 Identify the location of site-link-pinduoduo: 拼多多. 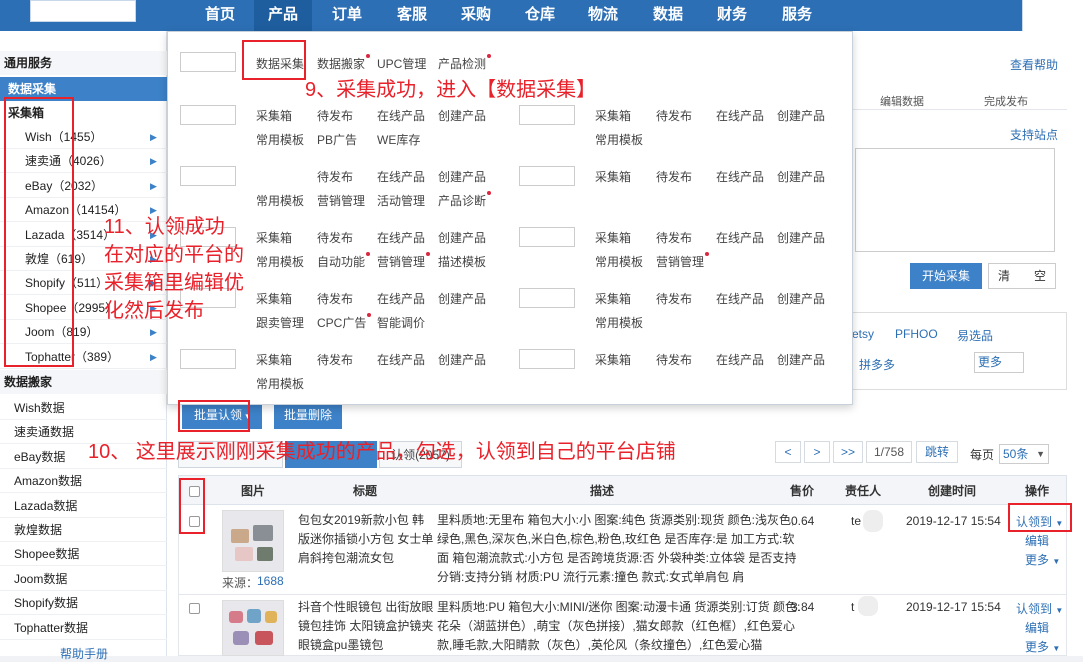
(877, 364).